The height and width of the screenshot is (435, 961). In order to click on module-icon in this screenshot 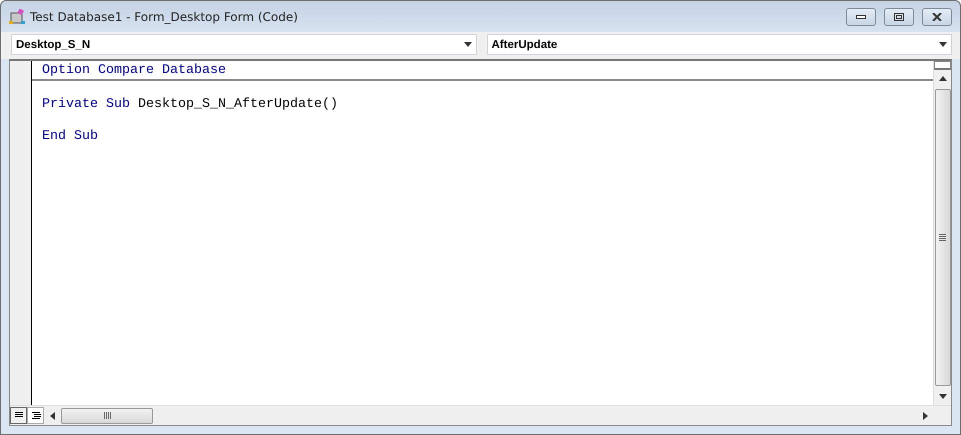, I will do `click(17, 16)`.